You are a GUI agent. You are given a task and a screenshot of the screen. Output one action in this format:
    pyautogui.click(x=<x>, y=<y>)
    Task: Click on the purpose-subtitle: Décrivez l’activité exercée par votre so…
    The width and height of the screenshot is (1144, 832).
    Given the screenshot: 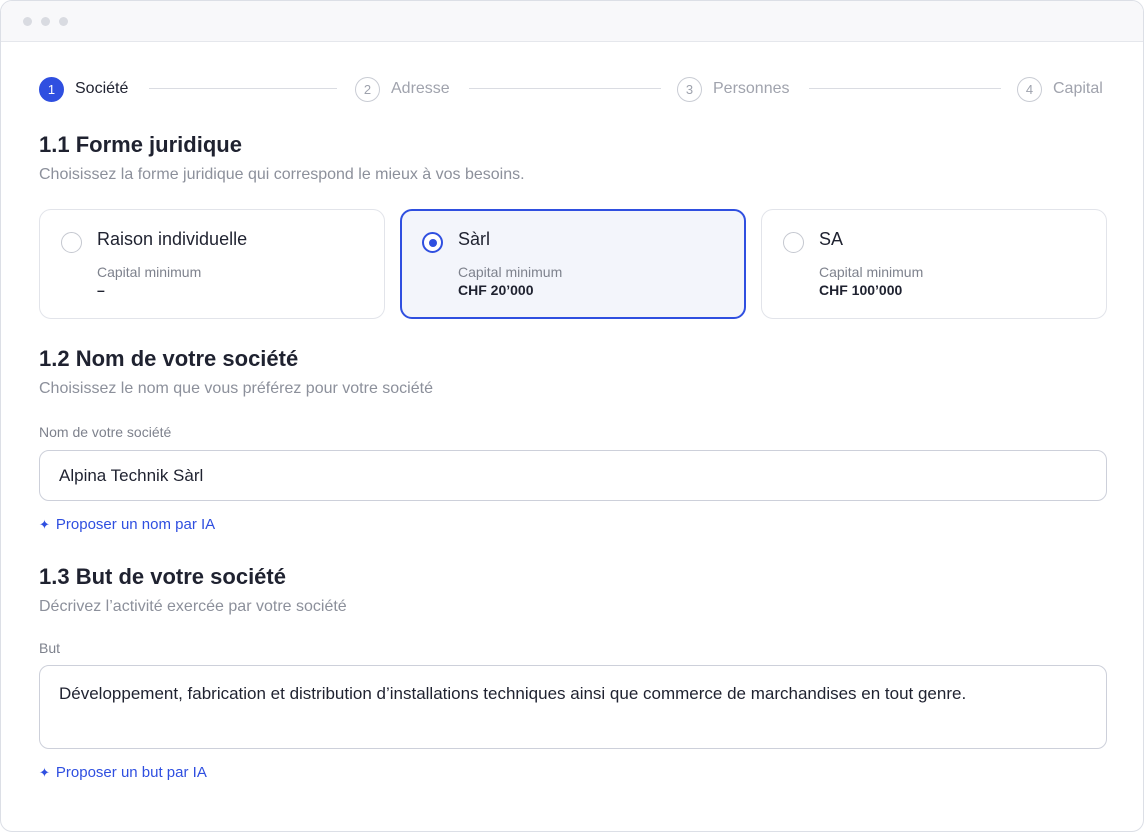 What is the action you would take?
    pyautogui.click(x=193, y=606)
    